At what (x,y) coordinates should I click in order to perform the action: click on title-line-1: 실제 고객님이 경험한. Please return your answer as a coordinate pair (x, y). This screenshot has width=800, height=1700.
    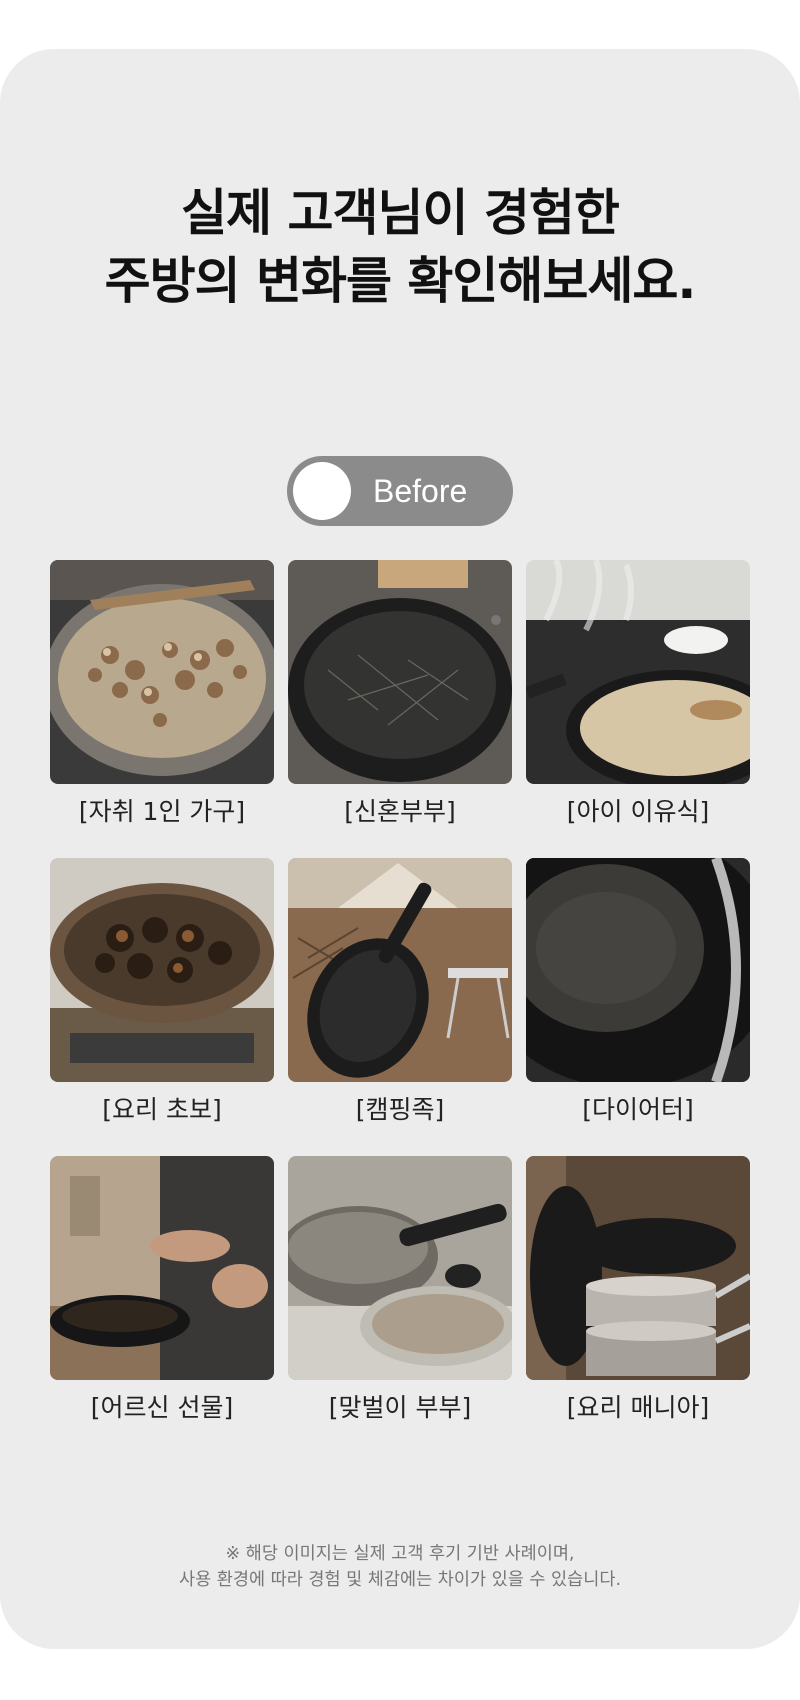
    Looking at the image, I should click on (400, 213).